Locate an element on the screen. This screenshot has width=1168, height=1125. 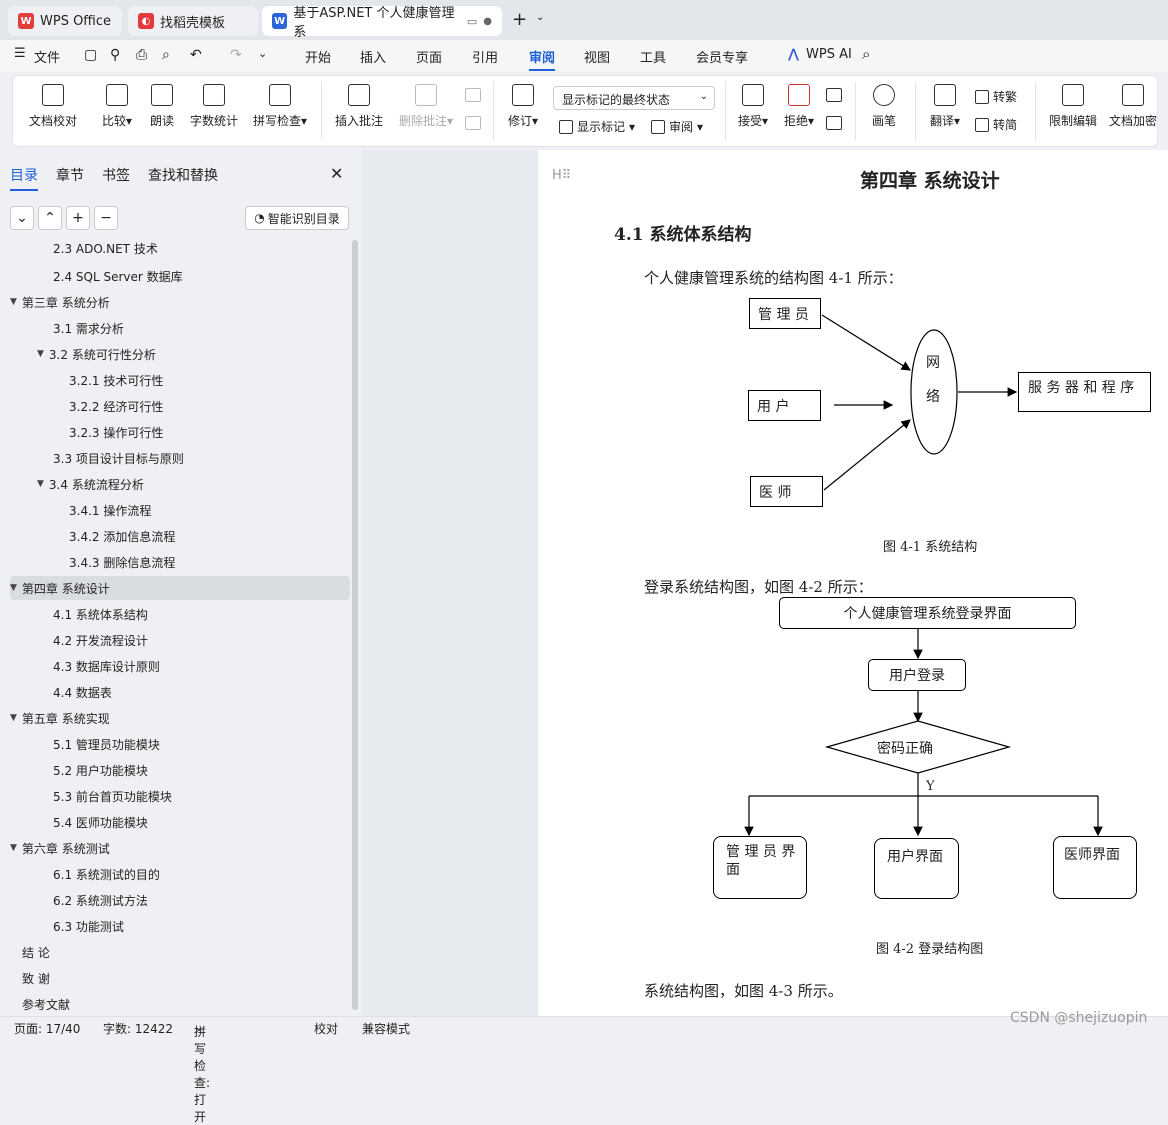
markup-mode-select: 显示标记的最终状态 ⌄ is located at coordinates (634, 98).